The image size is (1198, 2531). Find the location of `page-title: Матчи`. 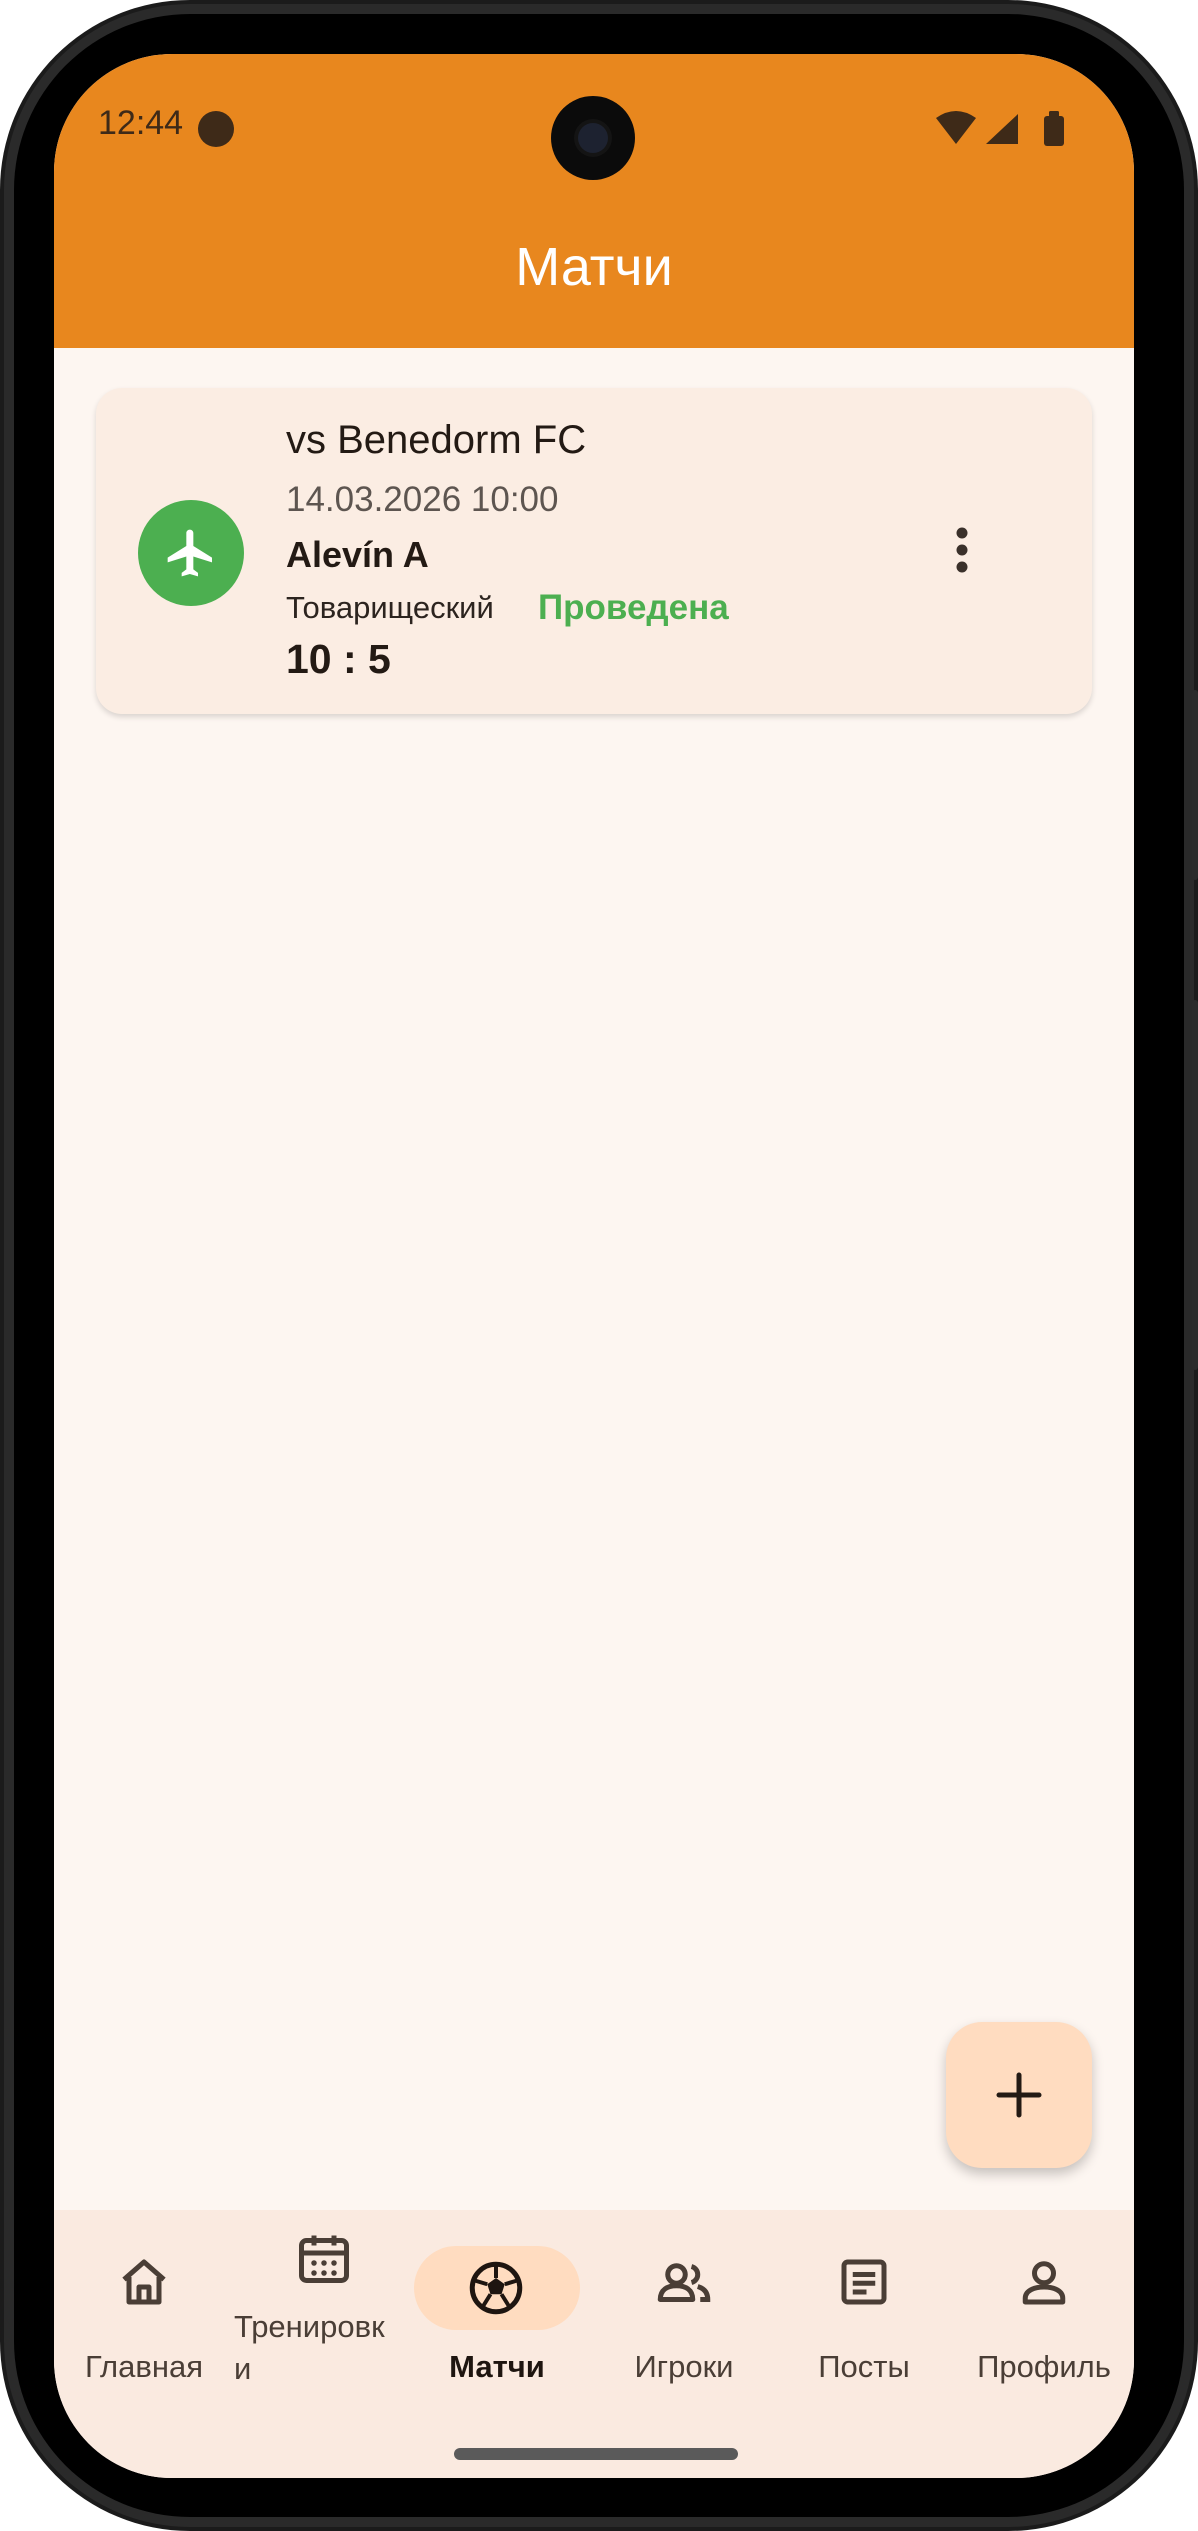

page-title: Матчи is located at coordinates (594, 267).